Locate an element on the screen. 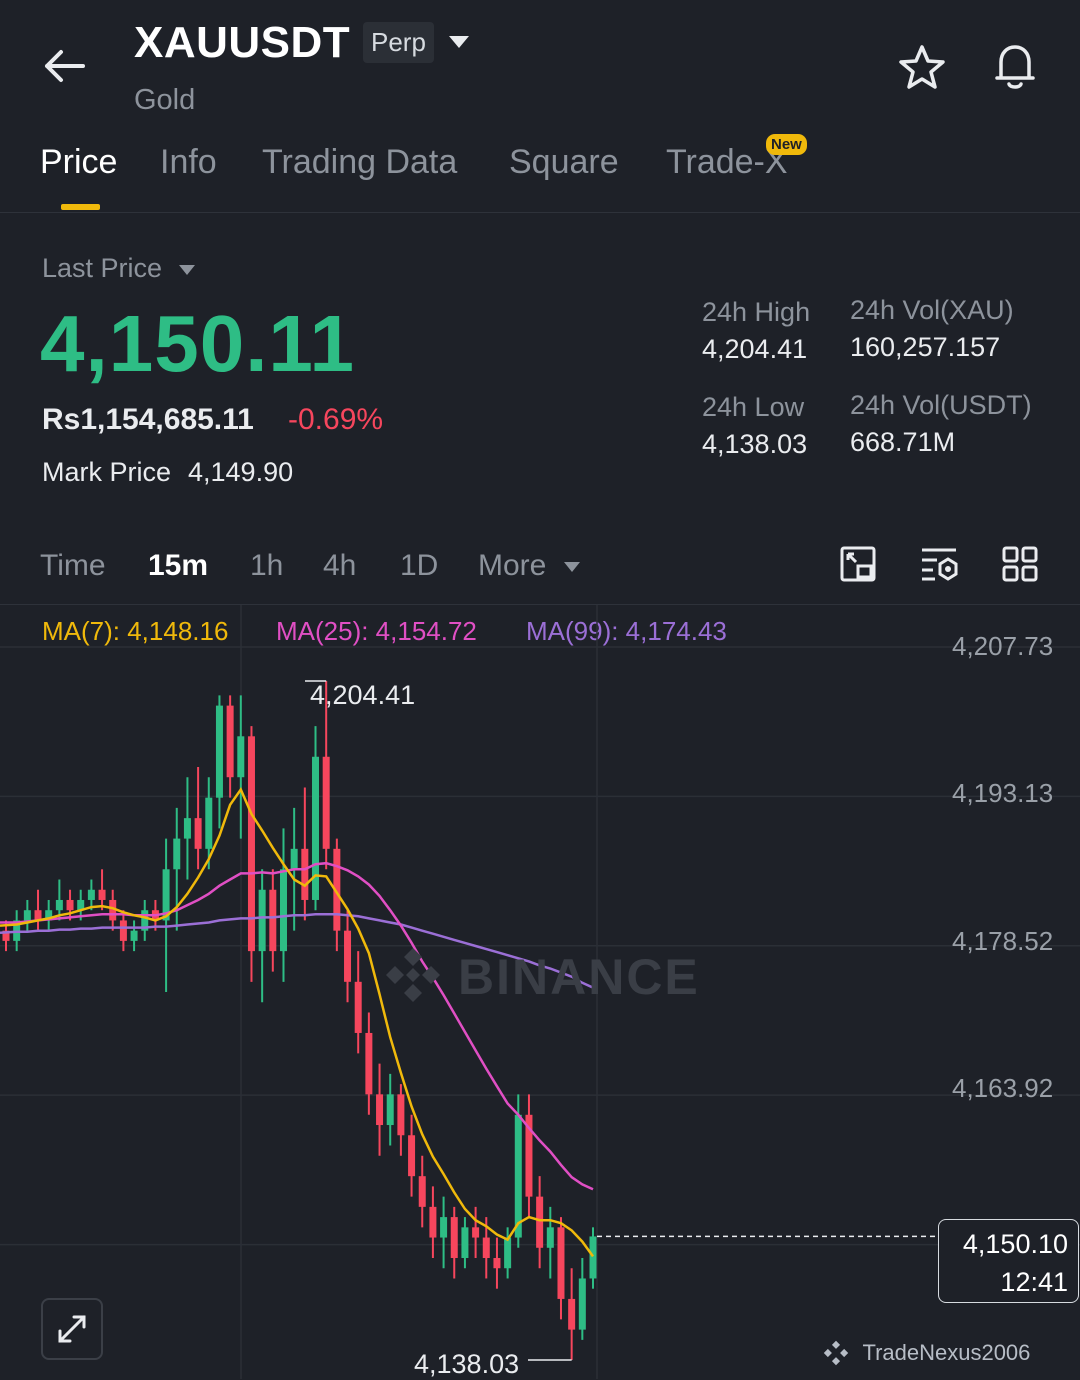 The height and width of the screenshot is (1380, 1080). last-price: 4,150.11 is located at coordinates (197, 343).